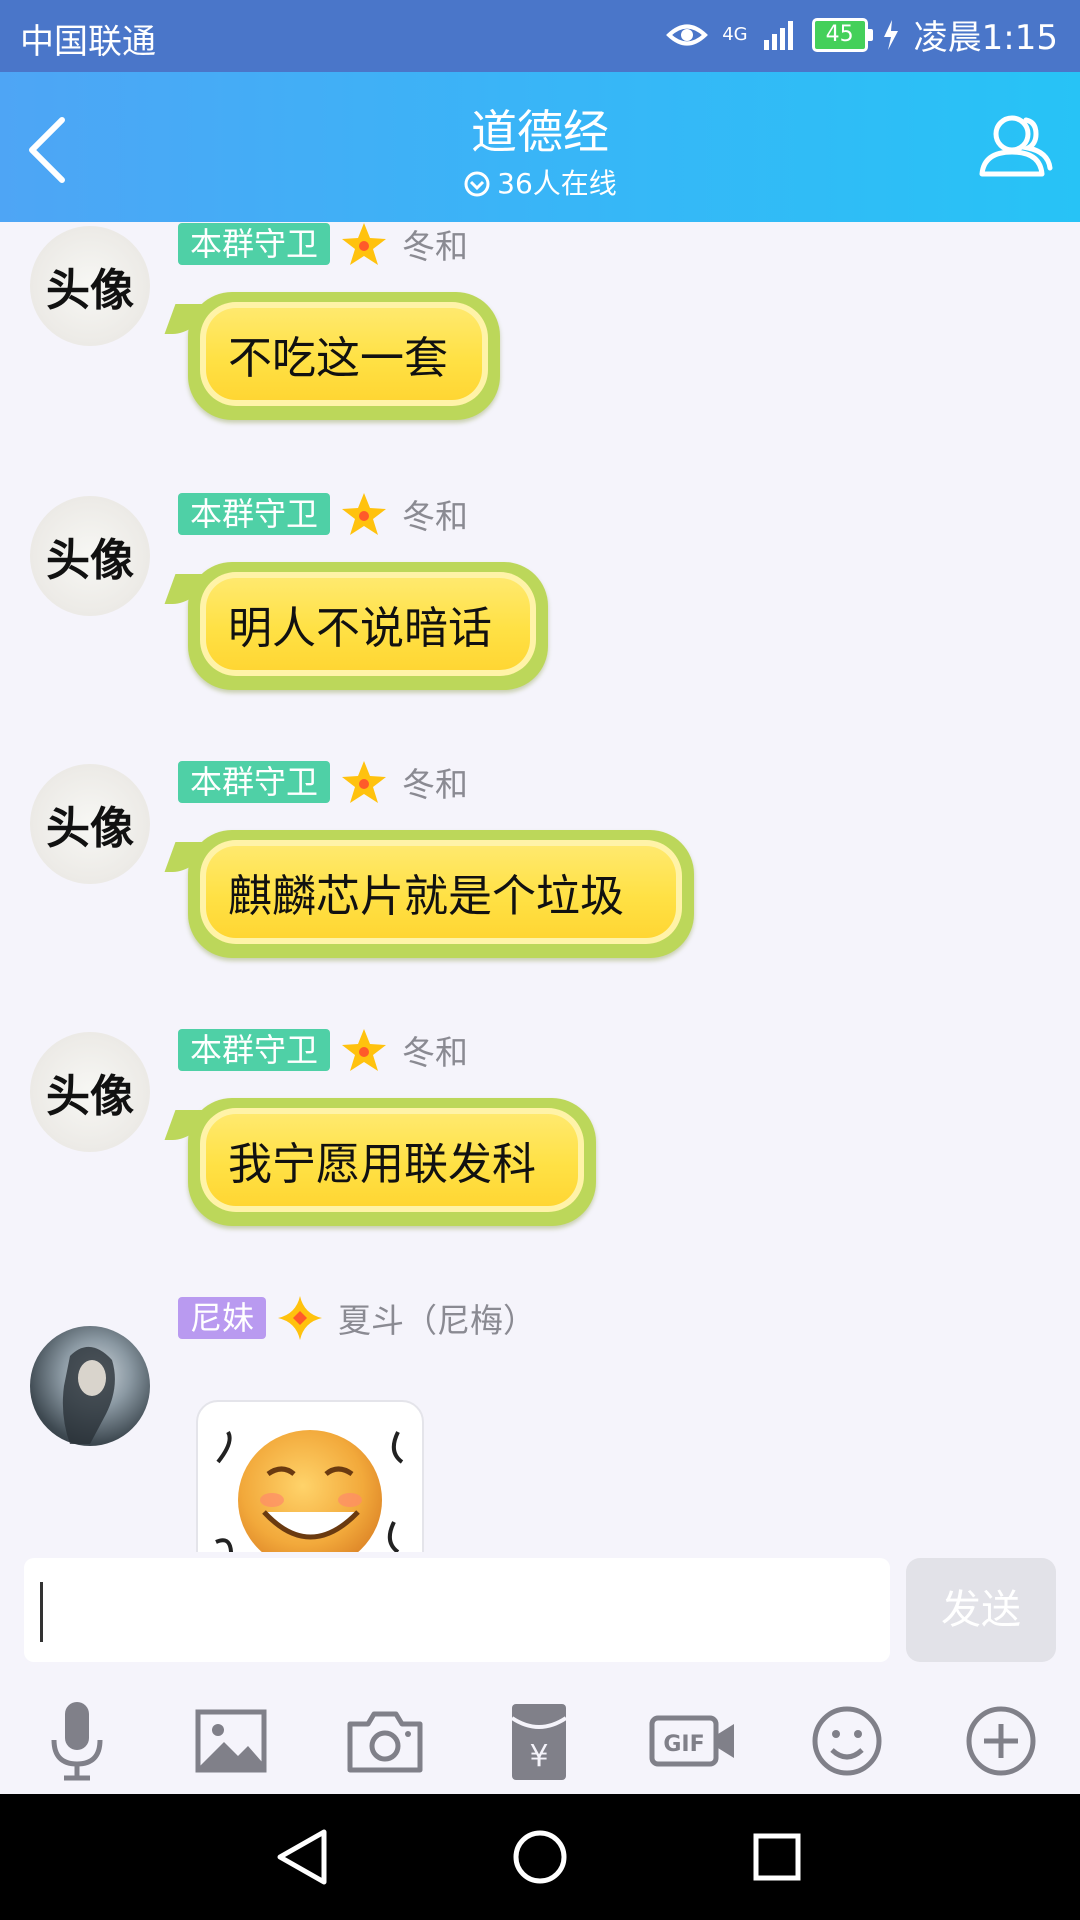 The image size is (1080, 1920). Describe the element at coordinates (557, 183) in the screenshot. I see `online-count-label: 36人在线` at that location.